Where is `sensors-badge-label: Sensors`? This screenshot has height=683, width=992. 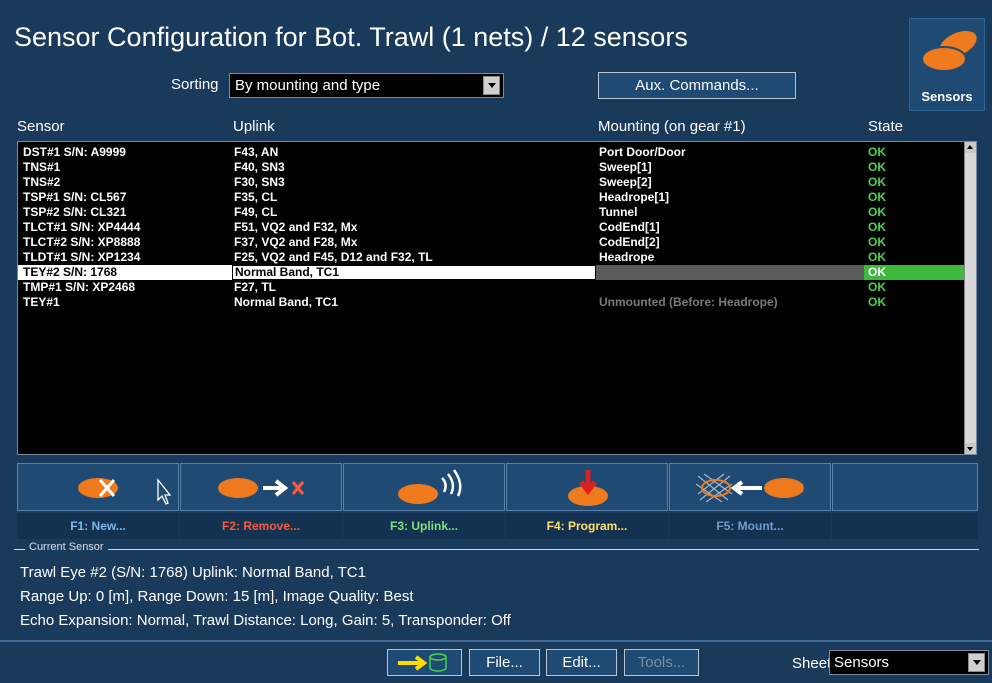
sensors-badge-label: Sensors is located at coordinates (947, 96).